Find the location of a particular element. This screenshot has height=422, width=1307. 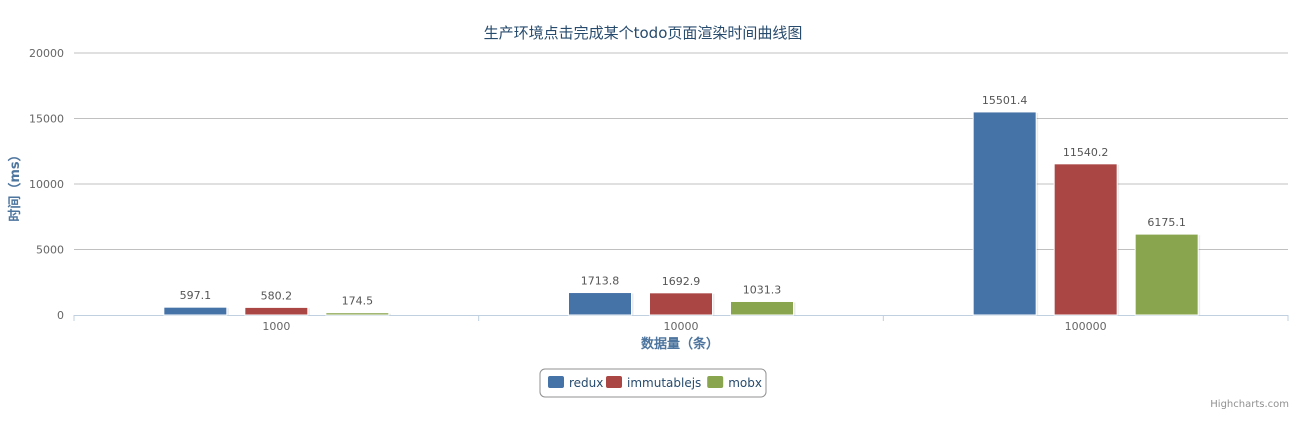

y-tick-label: 20000 is located at coordinates (46, 53).